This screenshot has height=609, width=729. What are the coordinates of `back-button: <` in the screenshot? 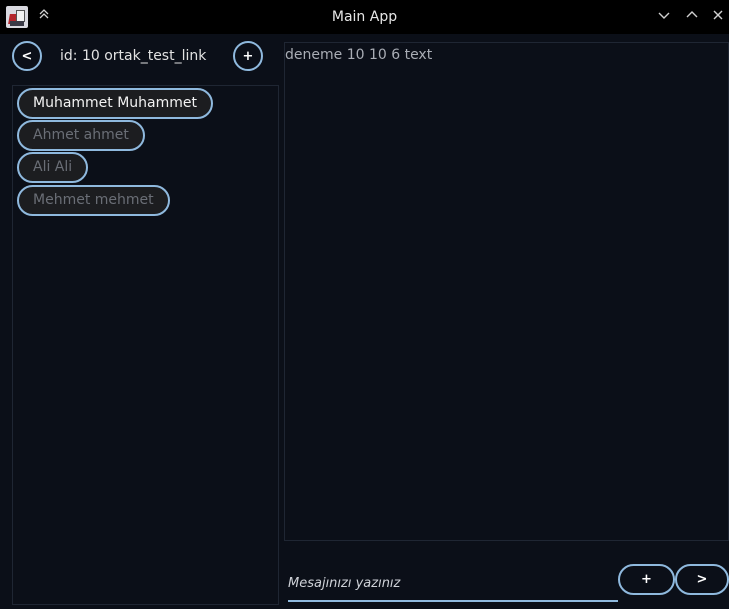 It's located at (27, 56).